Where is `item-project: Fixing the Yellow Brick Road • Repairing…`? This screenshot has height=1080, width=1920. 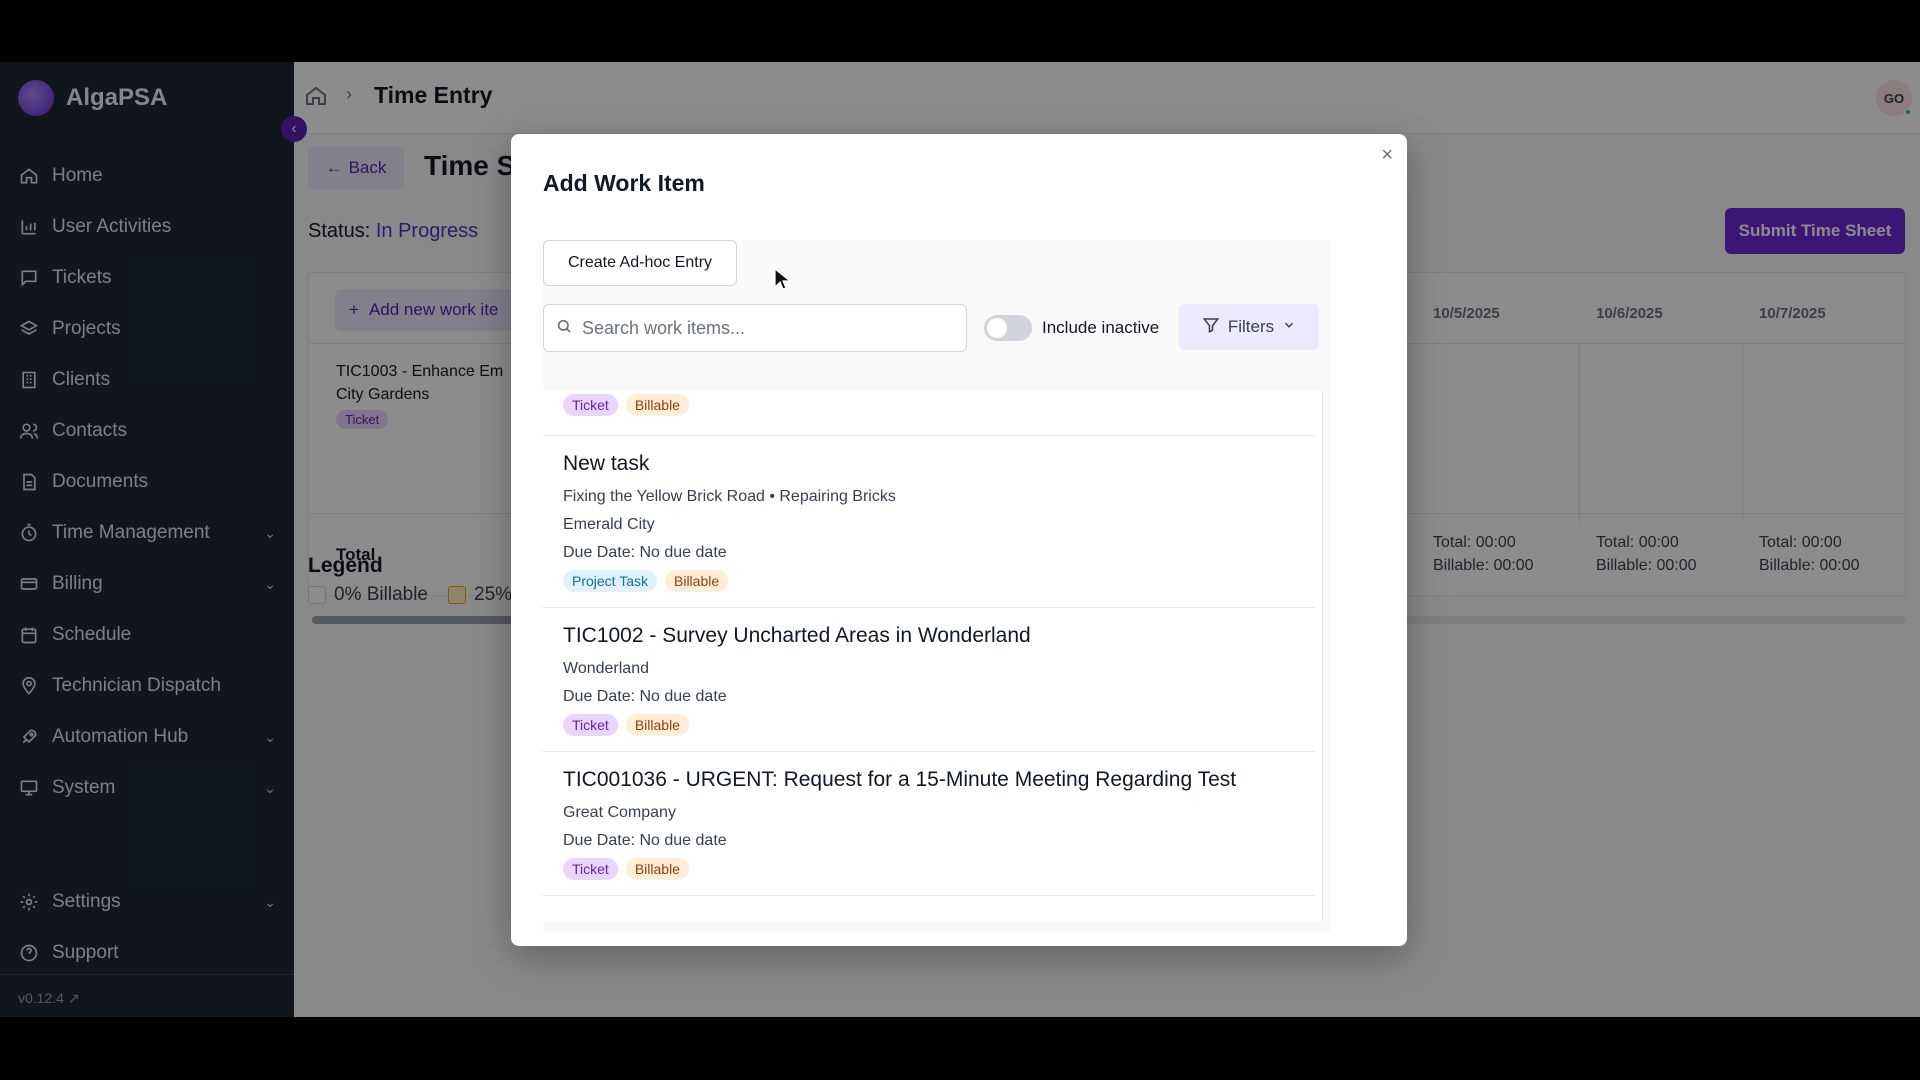 item-project: Fixing the Yellow Brick Road • Repairing… is located at coordinates (729, 496).